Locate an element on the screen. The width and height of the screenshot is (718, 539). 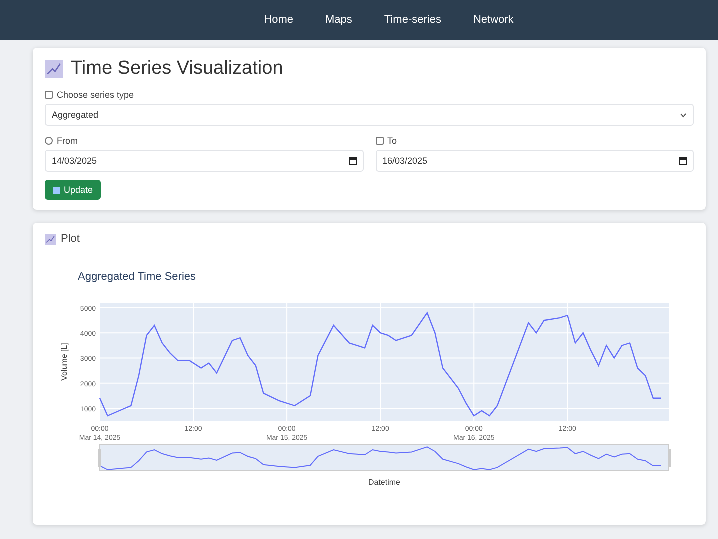
chart-title: Aggregated Time Series is located at coordinates (137, 277).